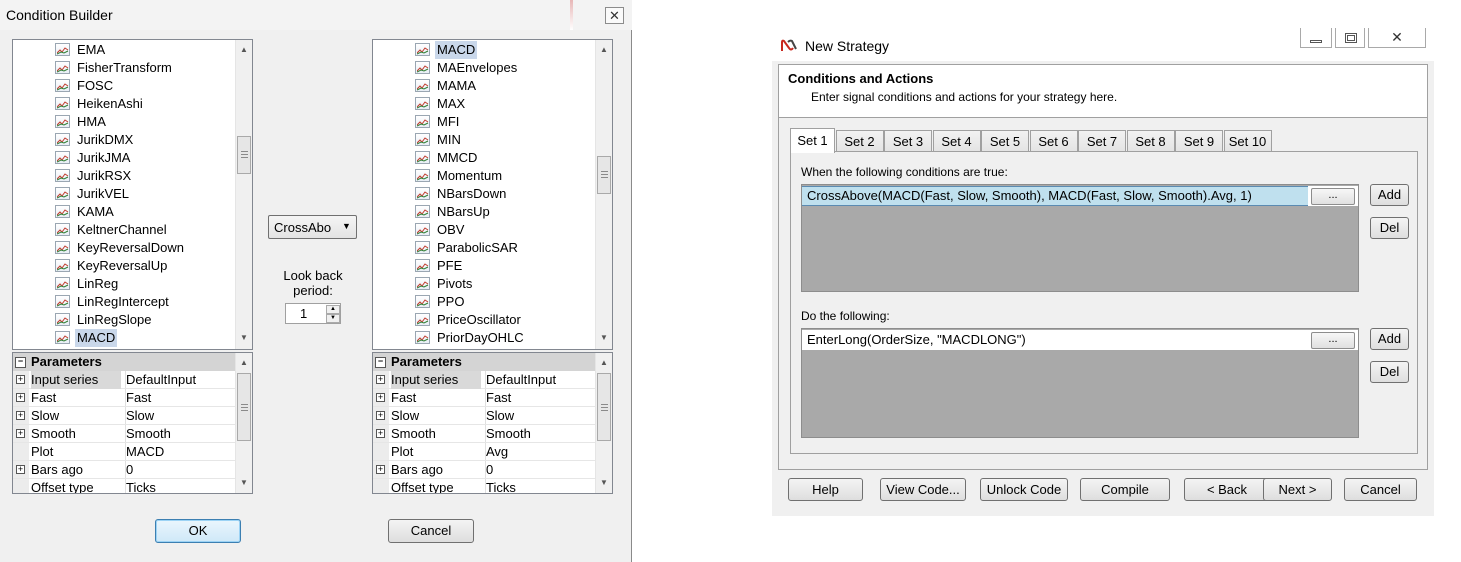  I want to click on list-item: MIN, so click(500, 140).